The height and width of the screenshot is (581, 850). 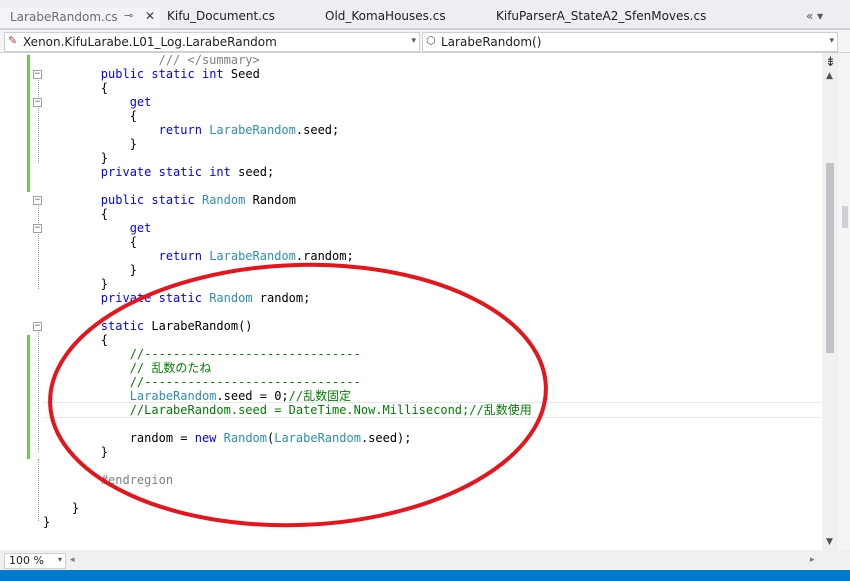 I want to click on code-line: #endregion, so click(x=411, y=480).